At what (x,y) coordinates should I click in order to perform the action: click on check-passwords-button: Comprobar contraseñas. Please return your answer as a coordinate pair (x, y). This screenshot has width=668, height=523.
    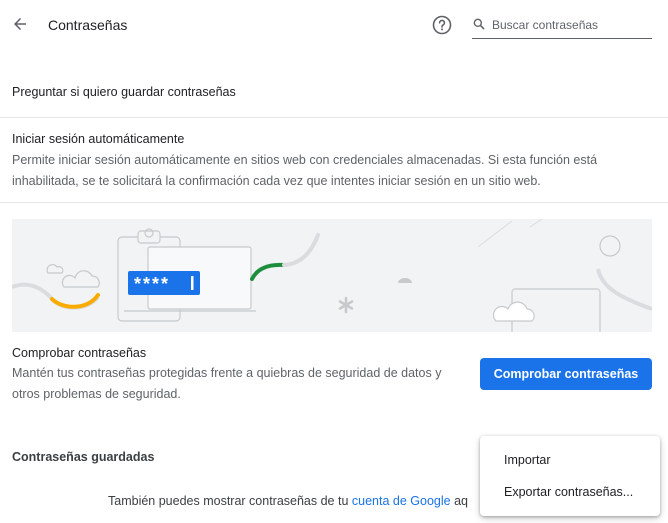
    Looking at the image, I should click on (566, 374).